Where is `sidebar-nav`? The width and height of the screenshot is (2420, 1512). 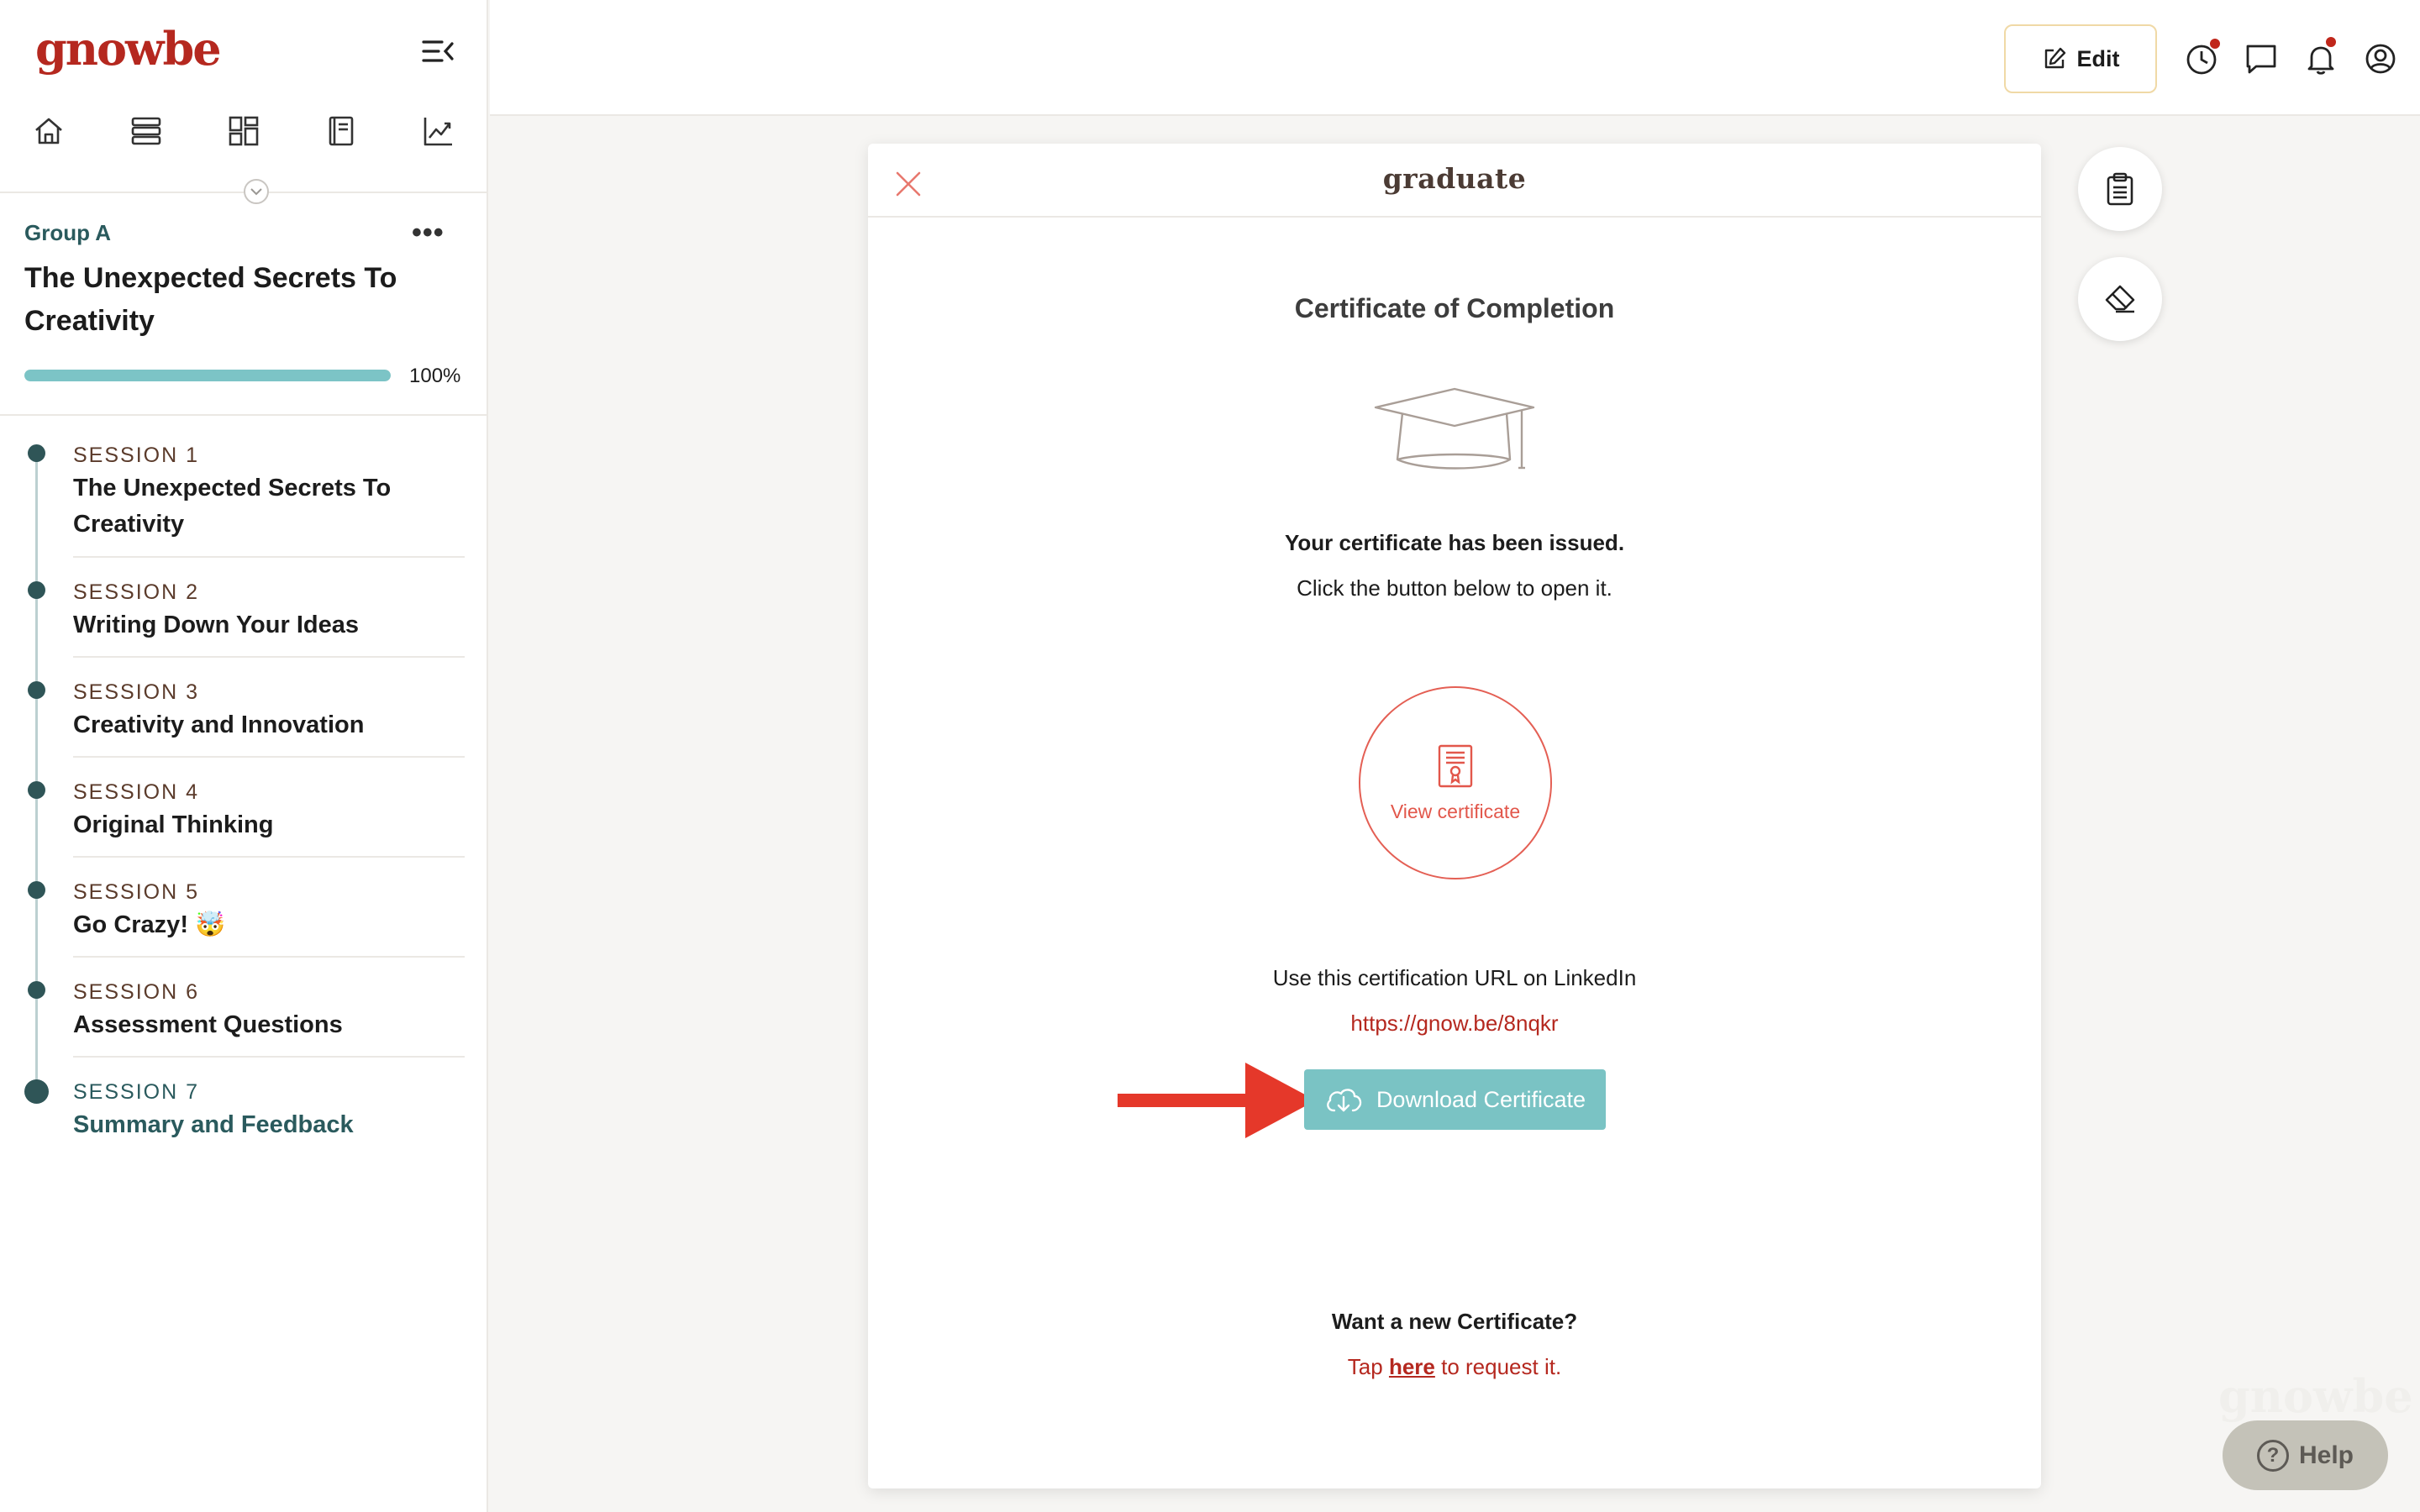 sidebar-nav is located at coordinates (244, 131).